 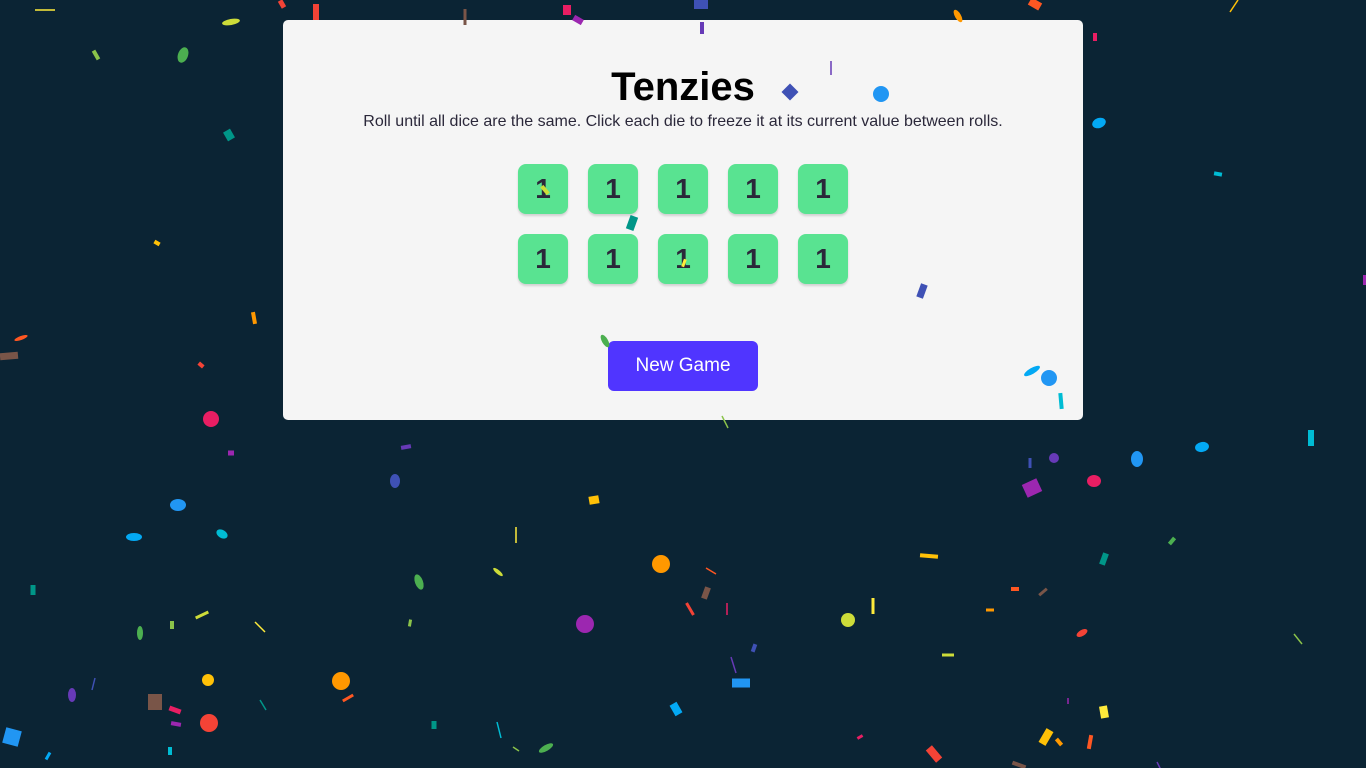 What do you see at coordinates (683, 366) in the screenshot?
I see `new-game-button: New Game` at bounding box center [683, 366].